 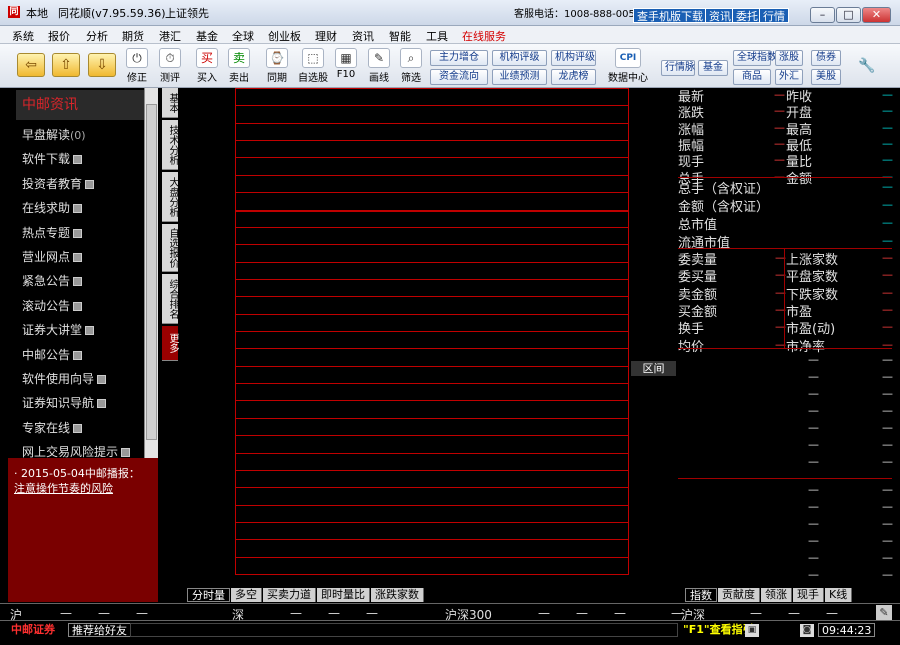 What do you see at coordinates (207, 67) in the screenshot?
I see `buy-button: 买买入` at bounding box center [207, 67].